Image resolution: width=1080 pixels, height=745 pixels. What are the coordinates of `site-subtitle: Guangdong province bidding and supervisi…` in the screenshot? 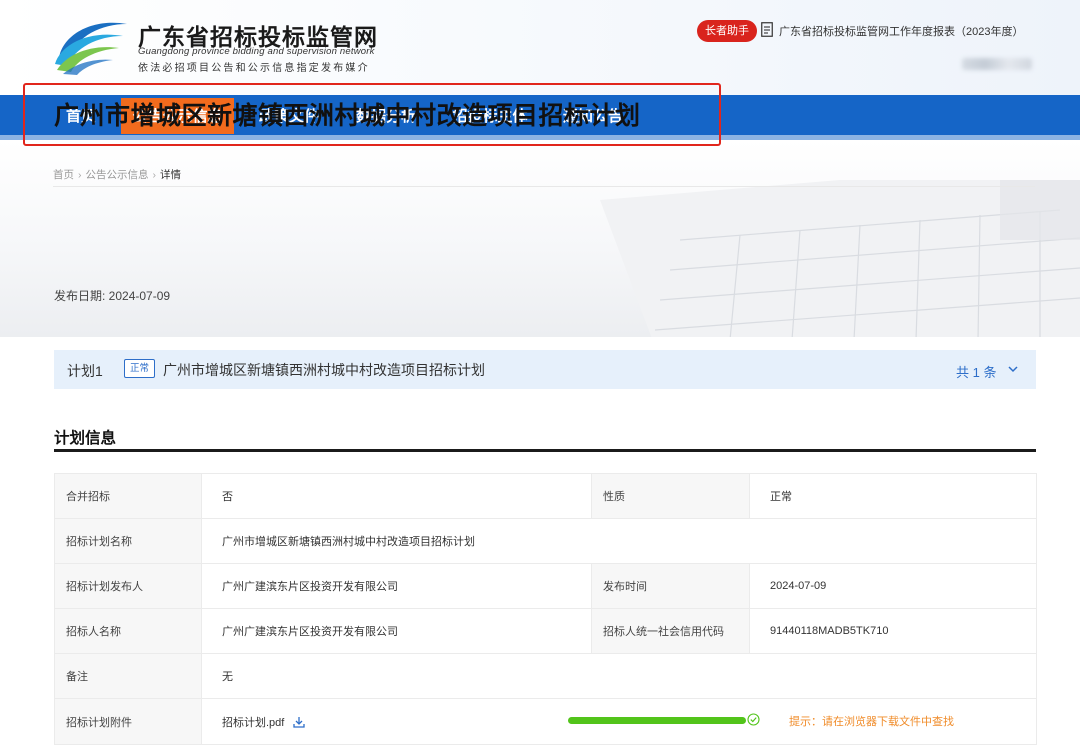 It's located at (256, 51).